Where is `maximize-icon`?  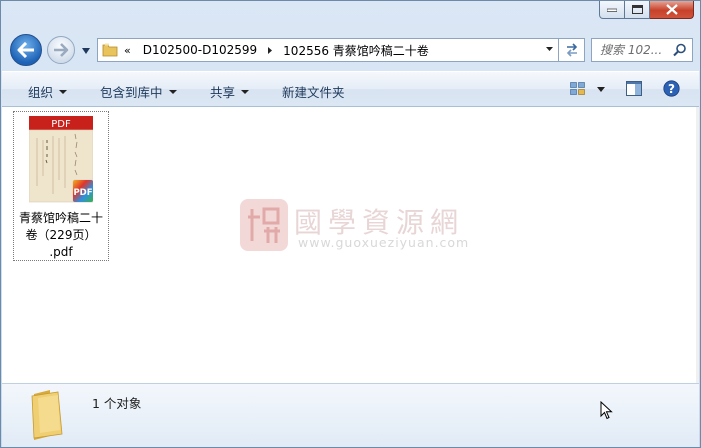 maximize-icon is located at coordinates (637, 9).